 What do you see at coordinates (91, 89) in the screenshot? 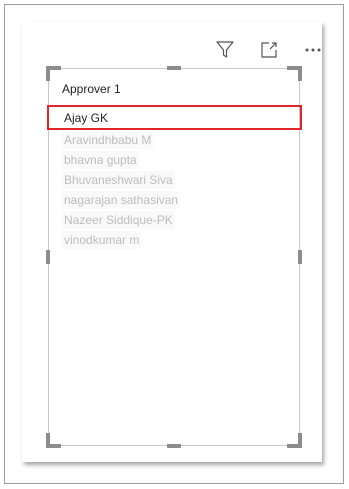
I see `slicer-title: Approver 1` at bounding box center [91, 89].